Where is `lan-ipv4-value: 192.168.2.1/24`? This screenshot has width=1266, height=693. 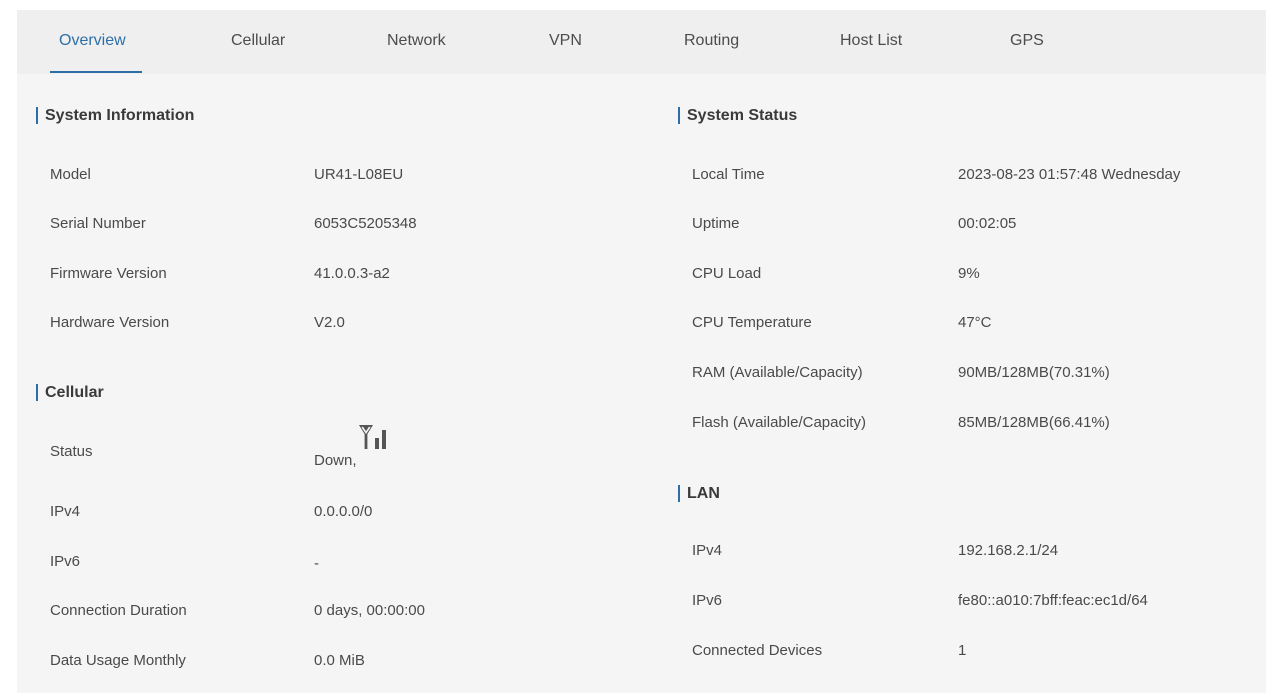
lan-ipv4-value: 192.168.2.1/24 is located at coordinates (1008, 550).